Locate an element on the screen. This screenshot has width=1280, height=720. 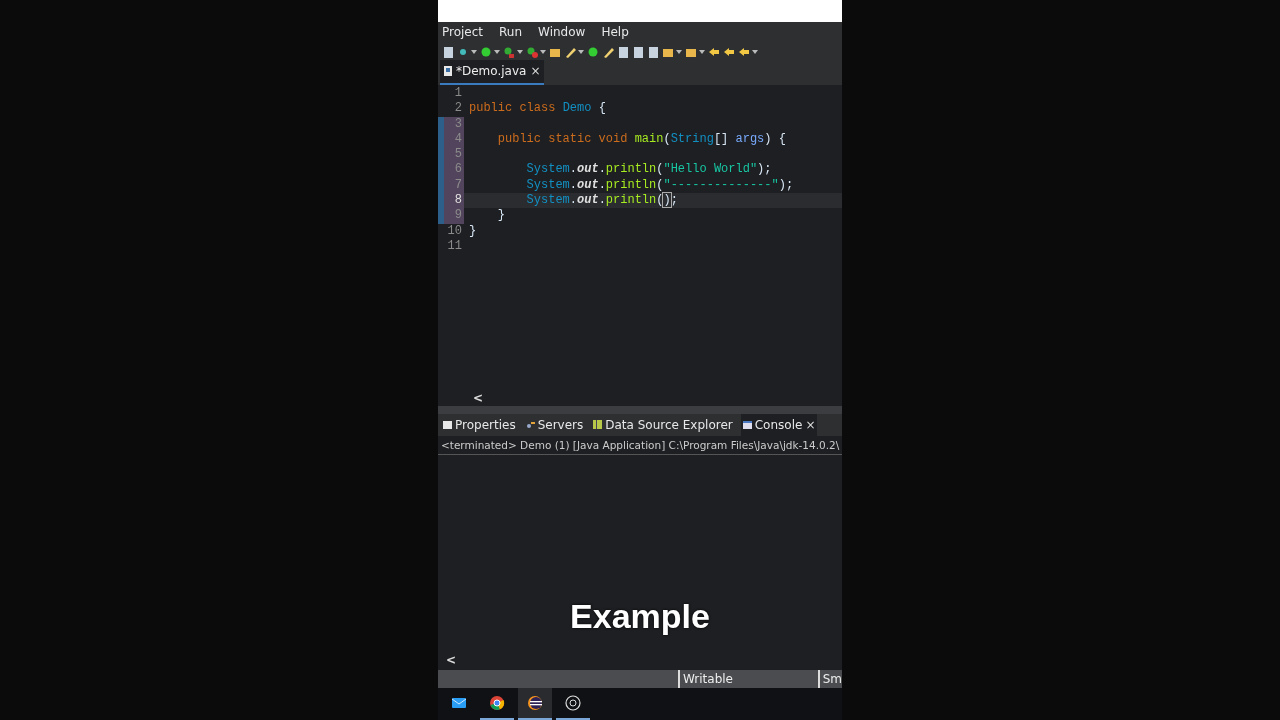
panel-tab: Console × is located at coordinates (779, 425).